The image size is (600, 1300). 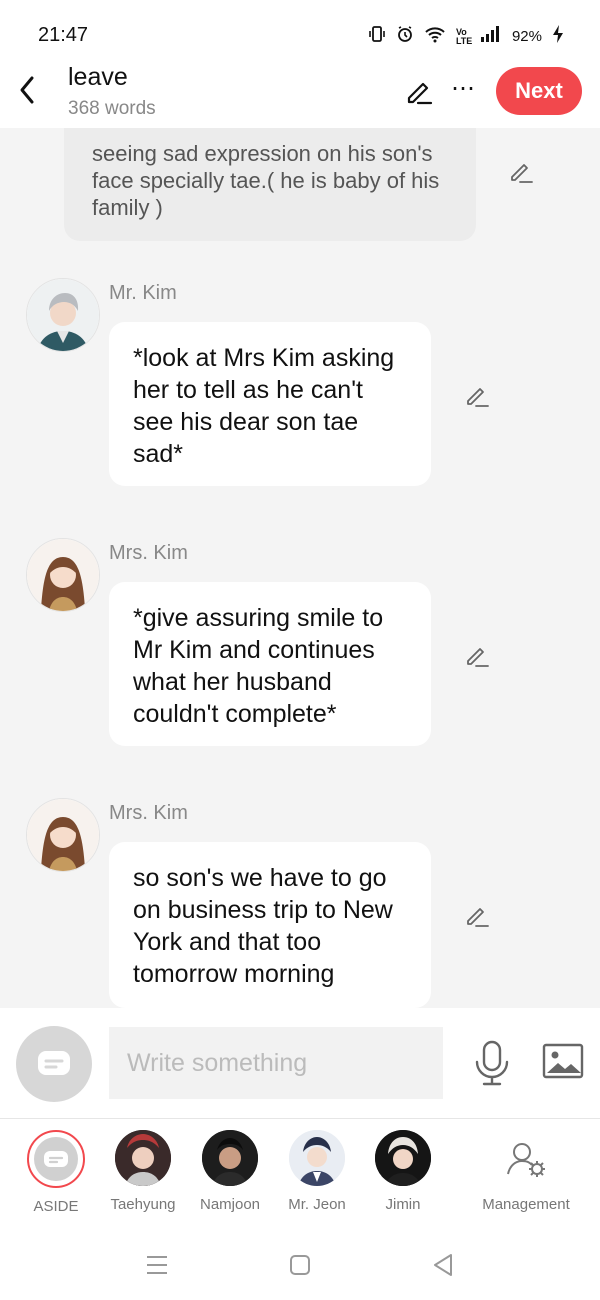 What do you see at coordinates (539, 91) in the screenshot?
I see `next-button: Next` at bounding box center [539, 91].